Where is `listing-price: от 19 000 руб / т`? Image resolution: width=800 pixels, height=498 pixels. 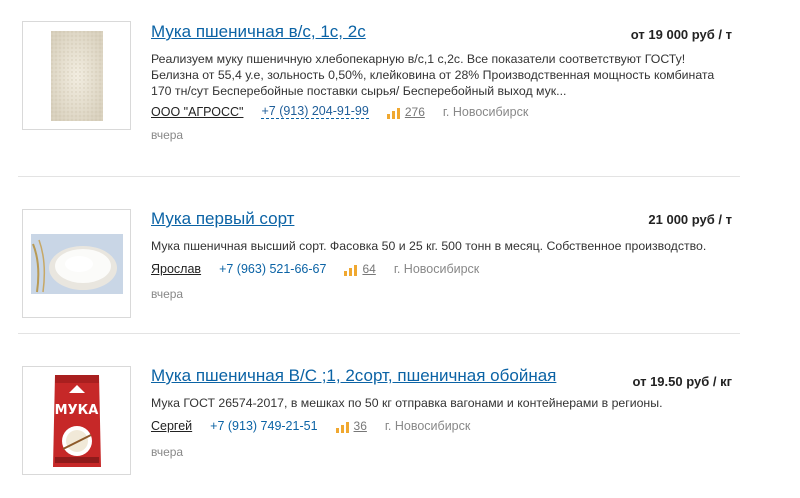 listing-price: от 19 000 руб / т is located at coordinates (681, 34).